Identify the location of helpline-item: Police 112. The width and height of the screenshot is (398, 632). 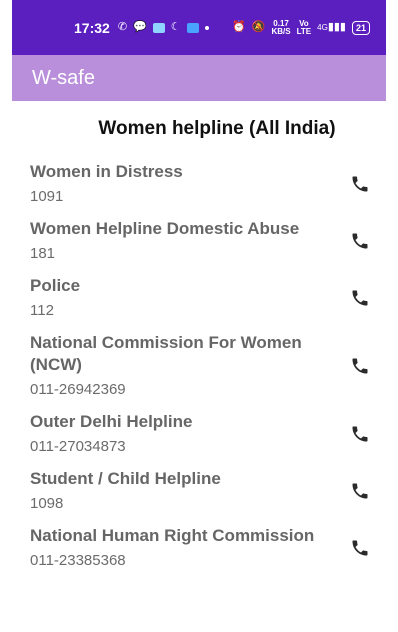
(199, 298).